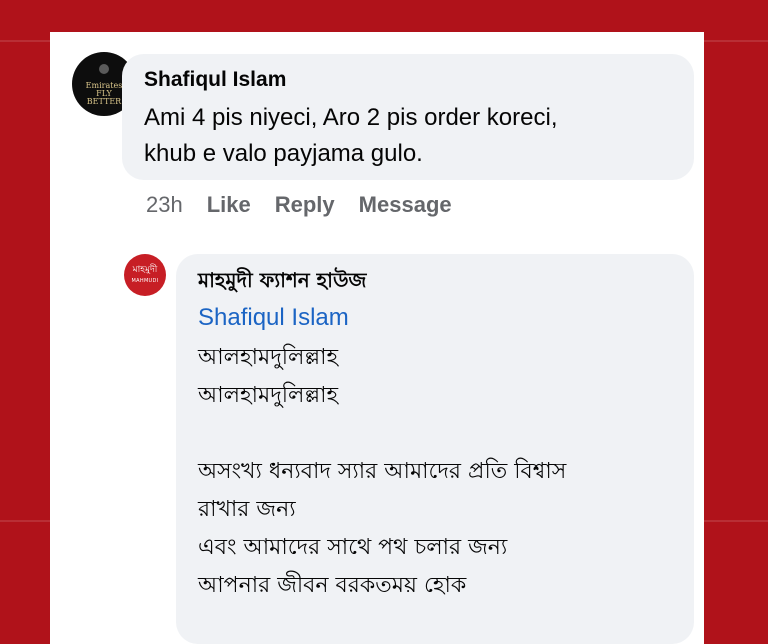  I want to click on page-avatar: মাহমুদী MAHMUDI, so click(145, 275).